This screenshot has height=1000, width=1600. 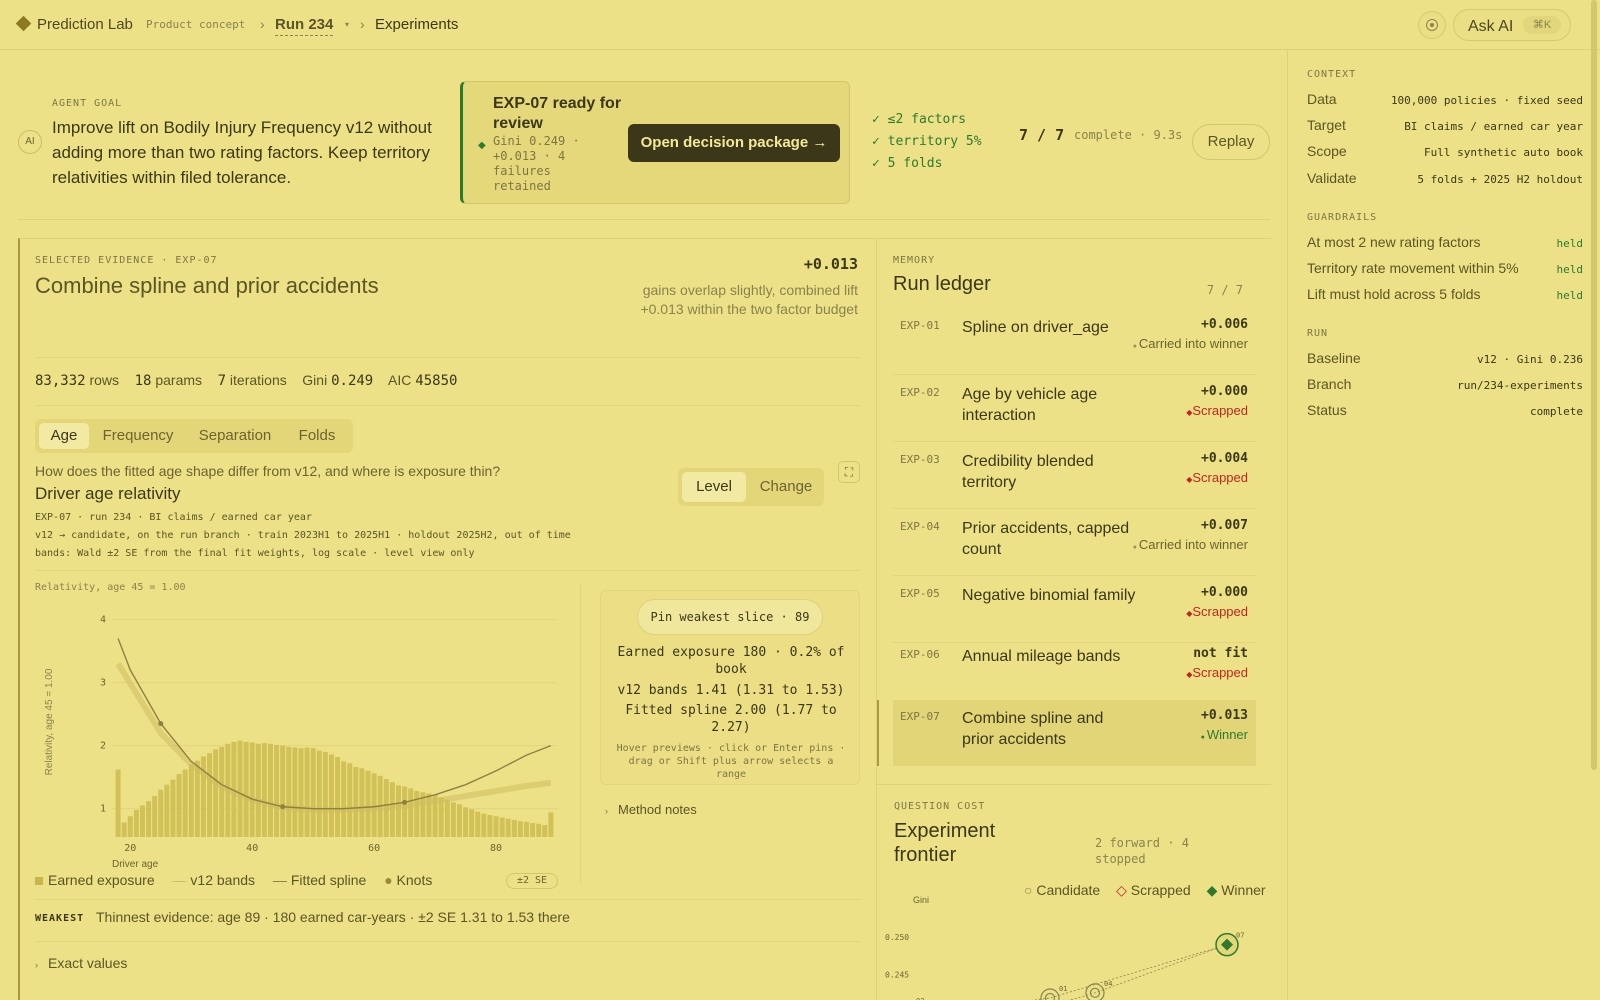 What do you see at coordinates (942, 284) in the screenshot?
I see `ledger-title: Run ledger` at bounding box center [942, 284].